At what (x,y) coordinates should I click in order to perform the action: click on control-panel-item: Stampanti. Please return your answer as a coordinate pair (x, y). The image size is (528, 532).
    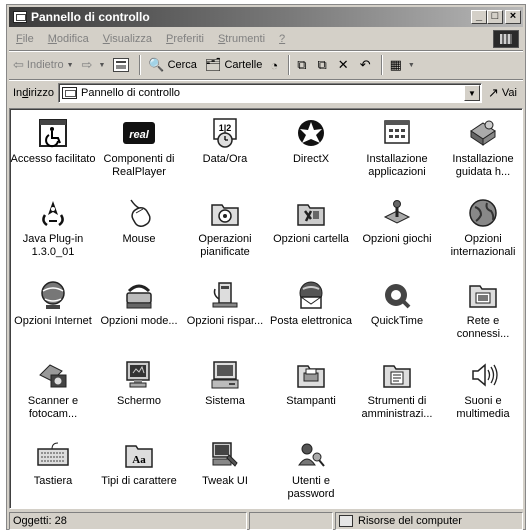
    Looking at the image, I should click on (311, 383).